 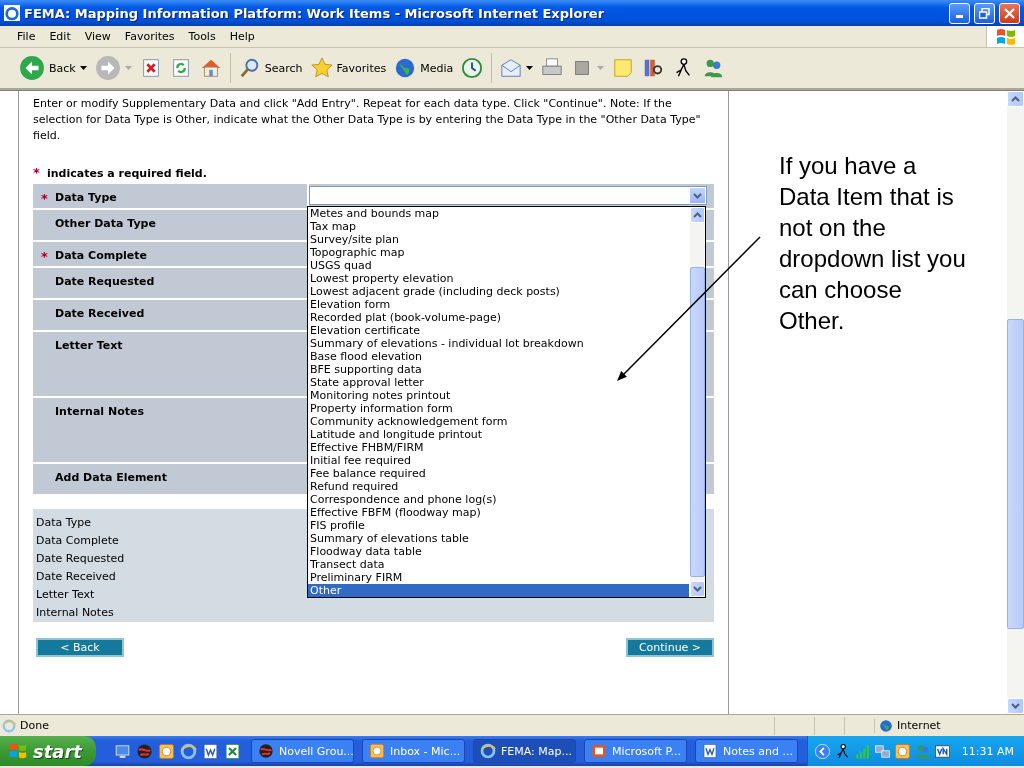 What do you see at coordinates (53, 68) in the screenshot?
I see `toolbar-button: Back` at bounding box center [53, 68].